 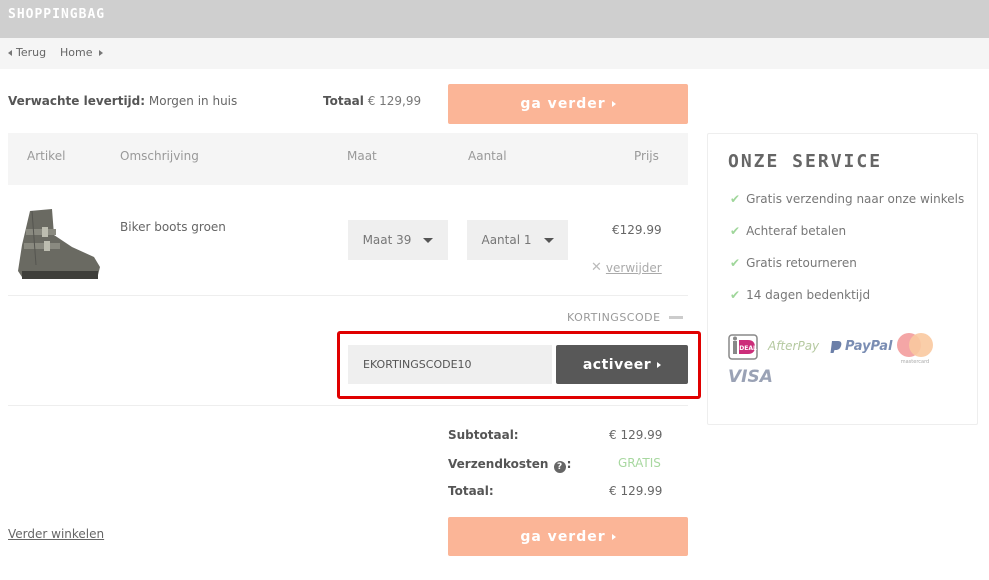 What do you see at coordinates (836, 346) in the screenshot?
I see `paypal-icon` at bounding box center [836, 346].